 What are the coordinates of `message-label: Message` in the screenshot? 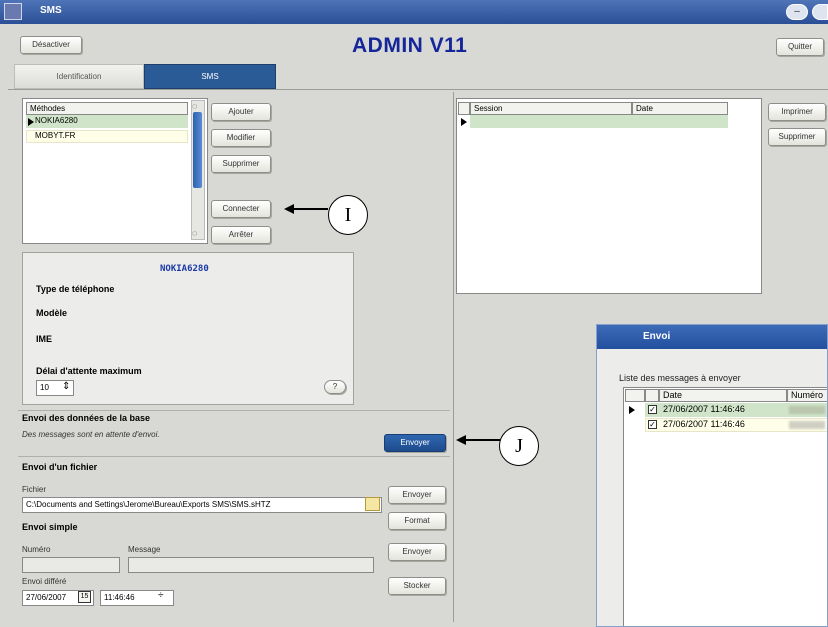 It's located at (144, 549).